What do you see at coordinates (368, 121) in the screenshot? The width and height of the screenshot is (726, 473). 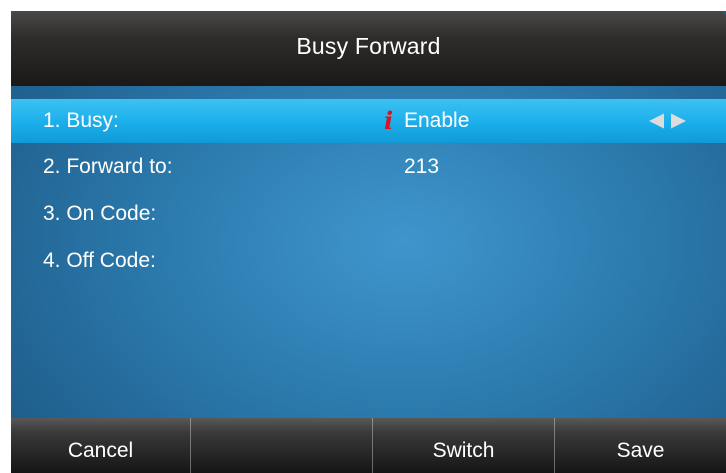 I see `menu-item-busy: 1. Busy: i Enable` at bounding box center [368, 121].